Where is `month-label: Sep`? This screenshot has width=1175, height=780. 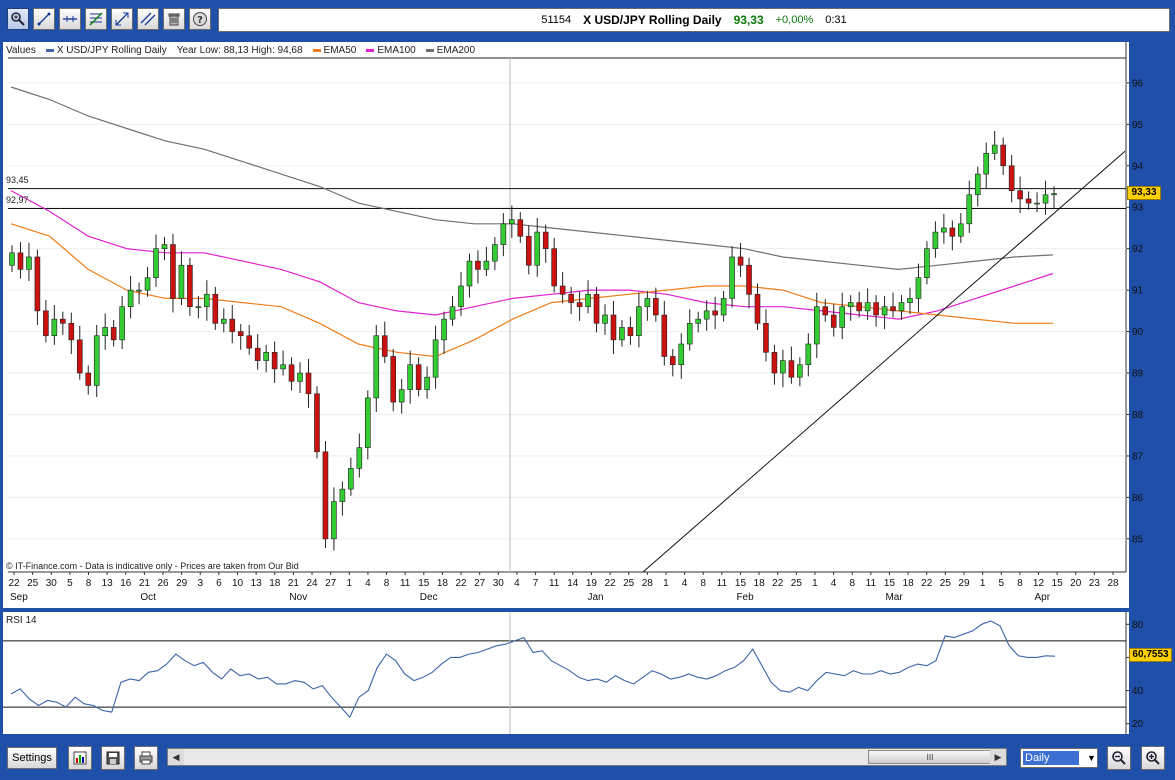 month-label: Sep is located at coordinates (19, 597).